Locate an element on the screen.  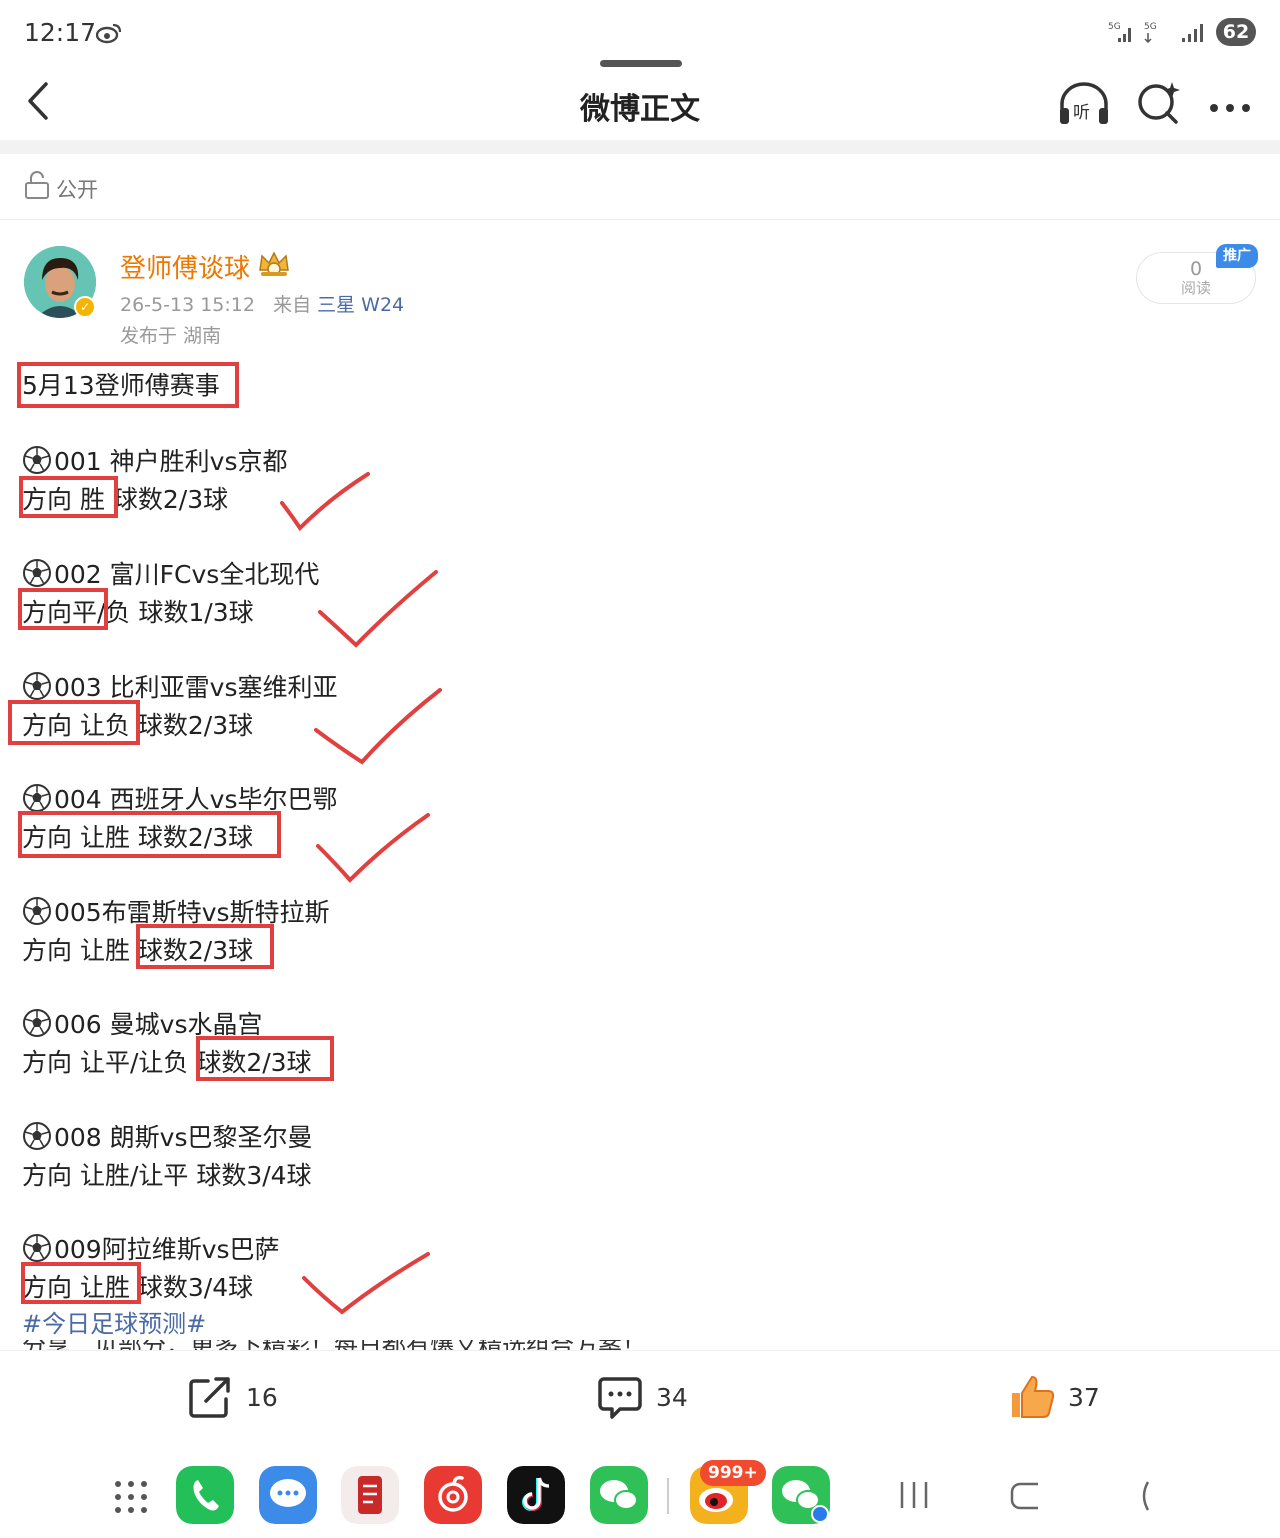
home-icon is located at coordinates (1028, 1496).